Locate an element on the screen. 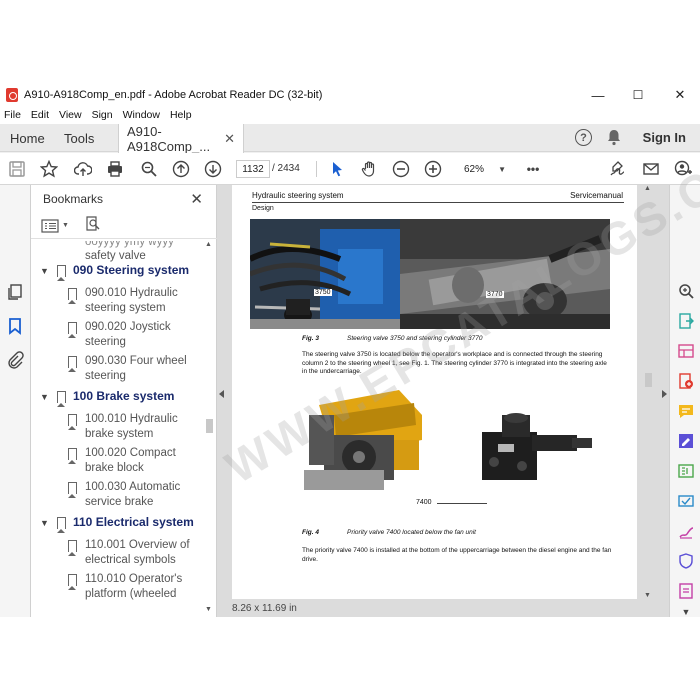  select-tool-button is located at coordinates (337, 169).